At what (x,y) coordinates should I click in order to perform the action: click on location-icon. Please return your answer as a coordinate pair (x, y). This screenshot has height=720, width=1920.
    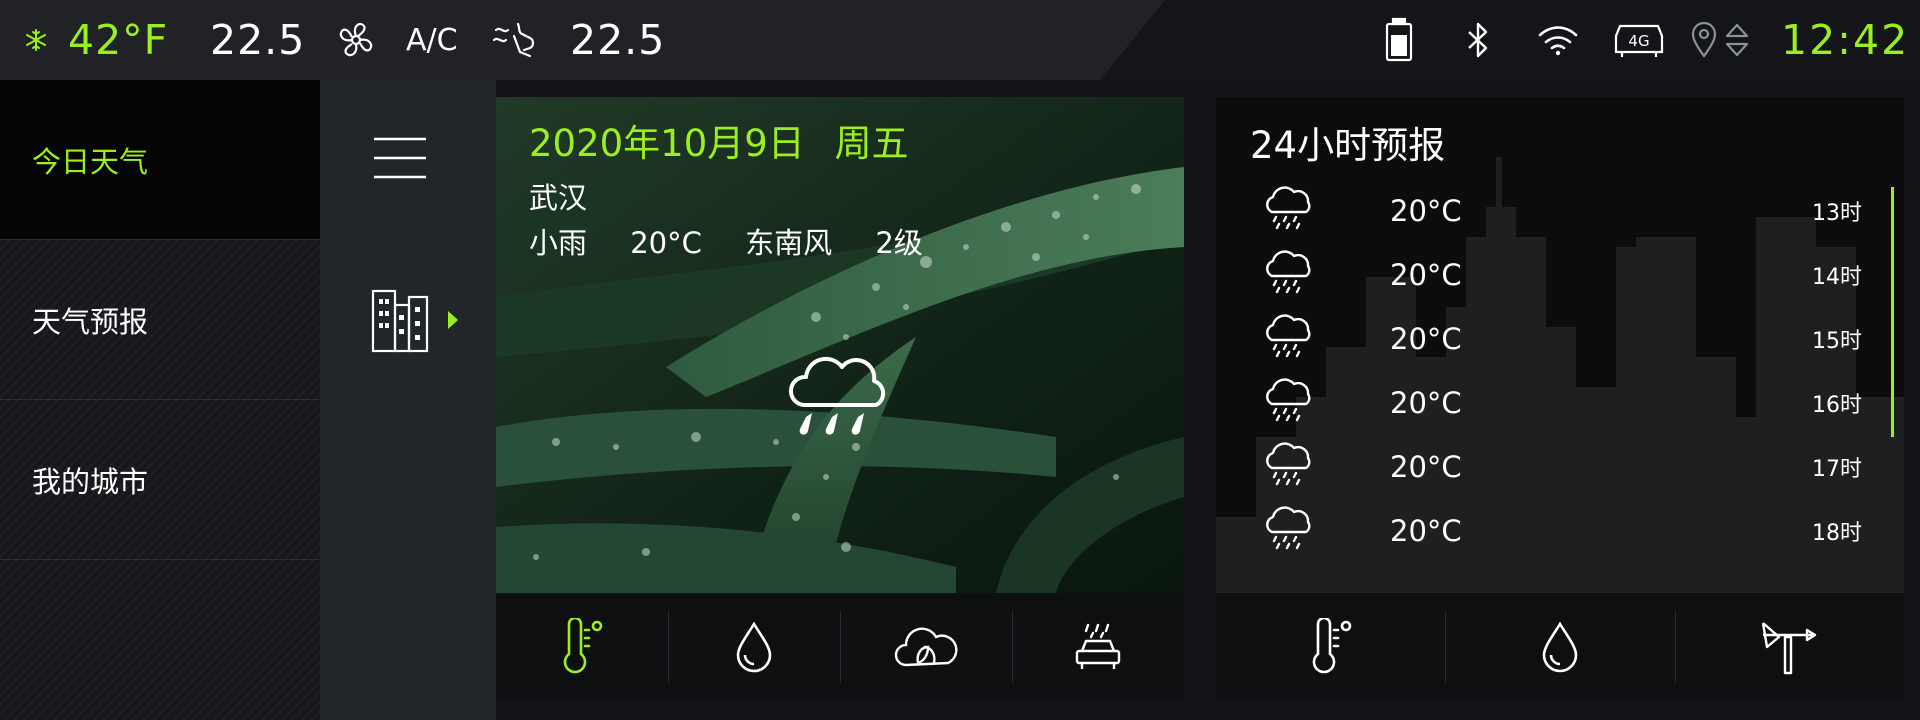
    Looking at the image, I should click on (1704, 40).